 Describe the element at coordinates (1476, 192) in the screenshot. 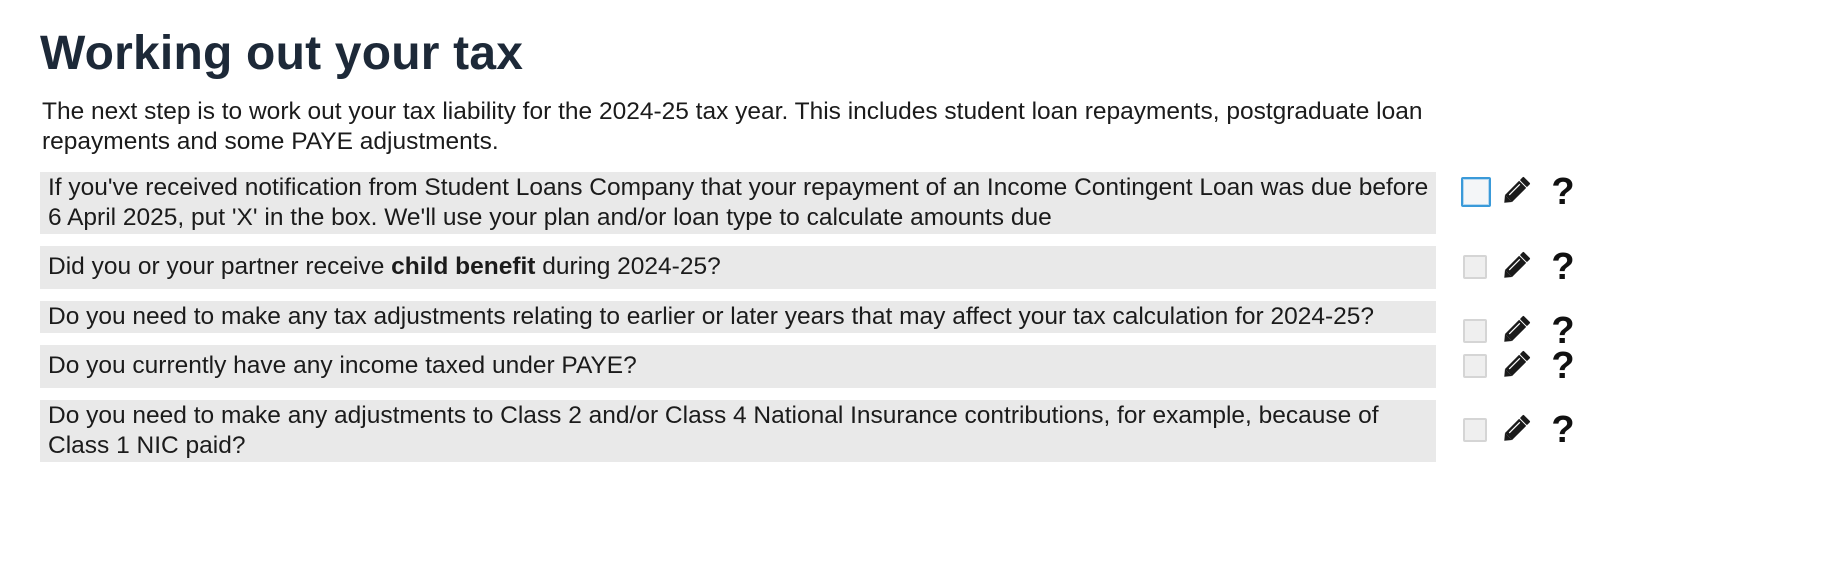

I see `student-loan-checkbox` at that location.